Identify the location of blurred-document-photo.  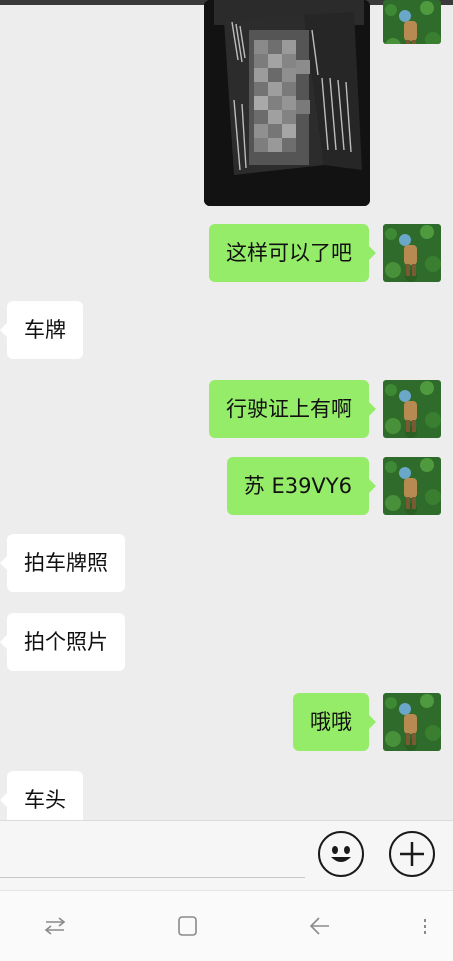
(287, 103).